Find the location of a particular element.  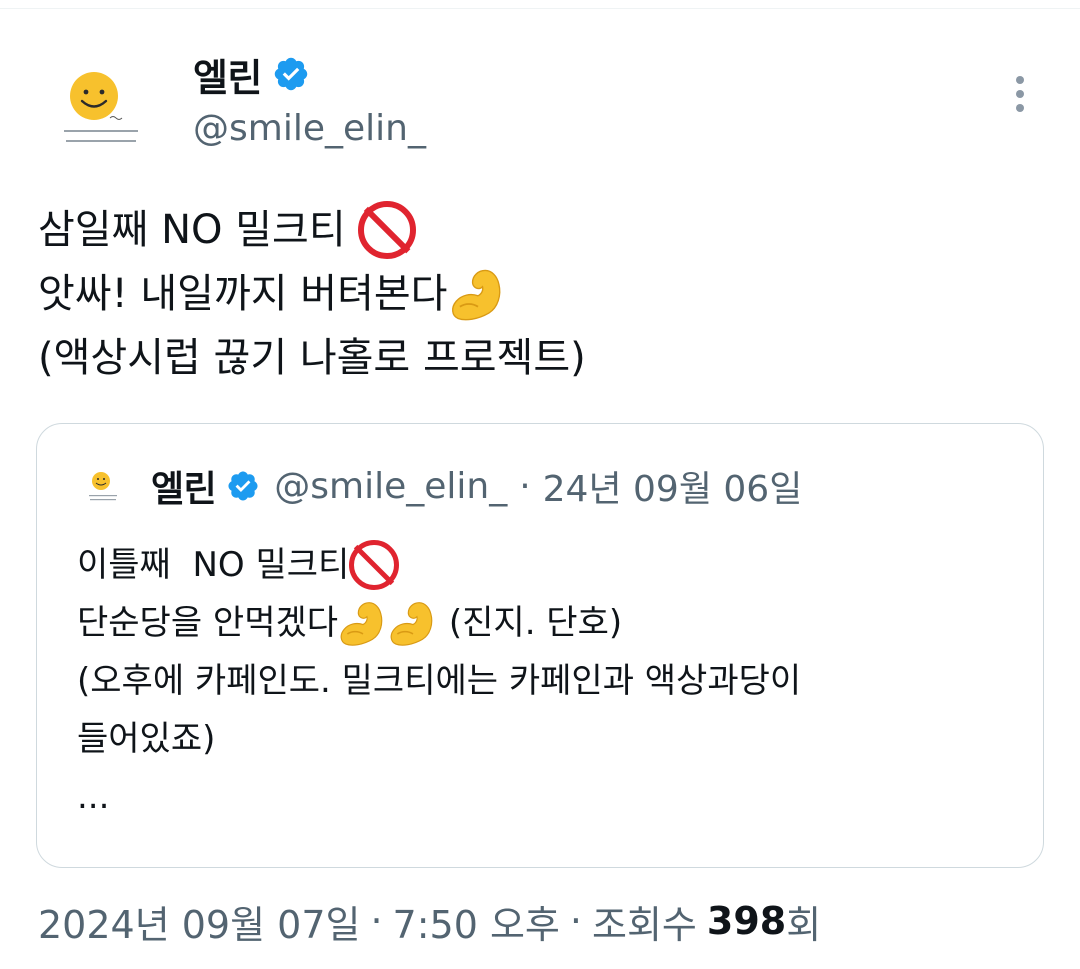

tweet-line-3: (액상시럽 끊기 나홀로 프로젝트) is located at coordinates (543, 358).